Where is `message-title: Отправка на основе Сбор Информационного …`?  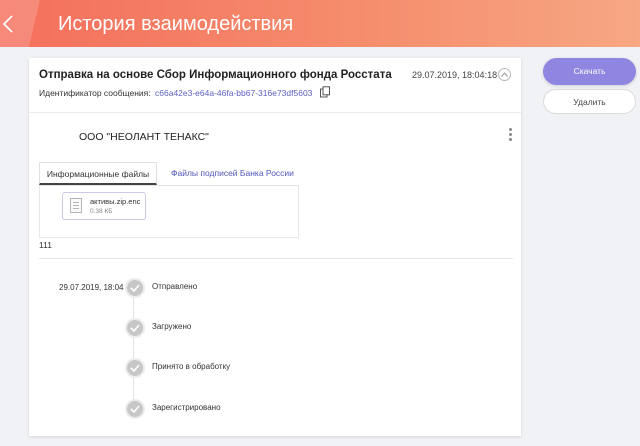
message-title: Отправка на основе Сбор Информационного … is located at coordinates (215, 75).